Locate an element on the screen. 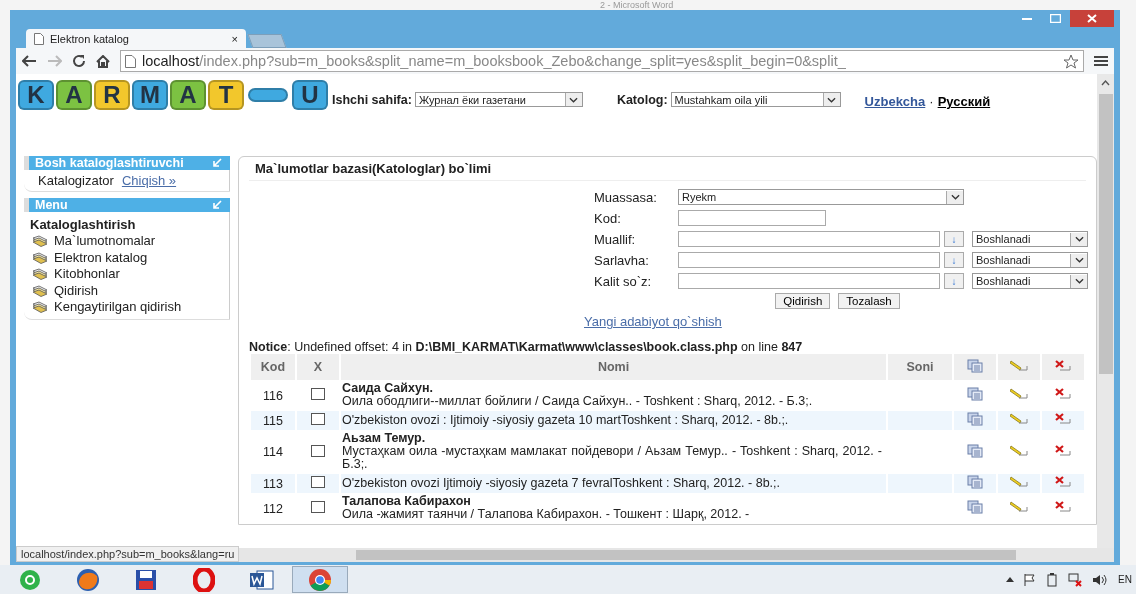 This screenshot has width=1136, height=594. speaker-icon is located at coordinates (1100, 579).